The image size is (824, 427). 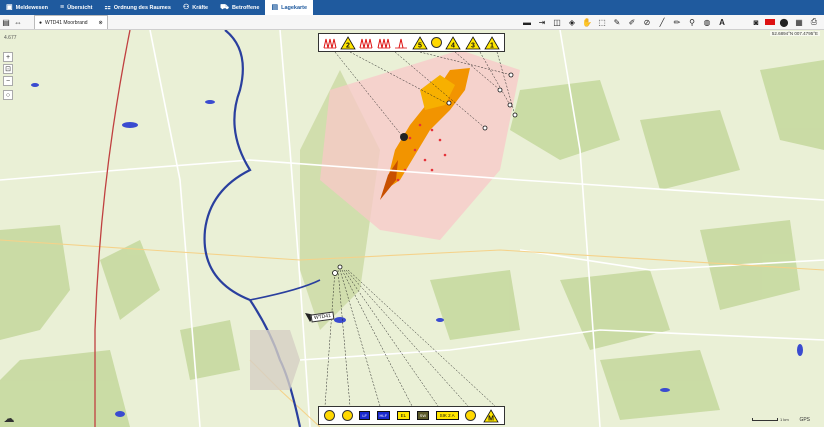 I want to click on warning-triangle-symbol: 3, so click(x=473, y=42).